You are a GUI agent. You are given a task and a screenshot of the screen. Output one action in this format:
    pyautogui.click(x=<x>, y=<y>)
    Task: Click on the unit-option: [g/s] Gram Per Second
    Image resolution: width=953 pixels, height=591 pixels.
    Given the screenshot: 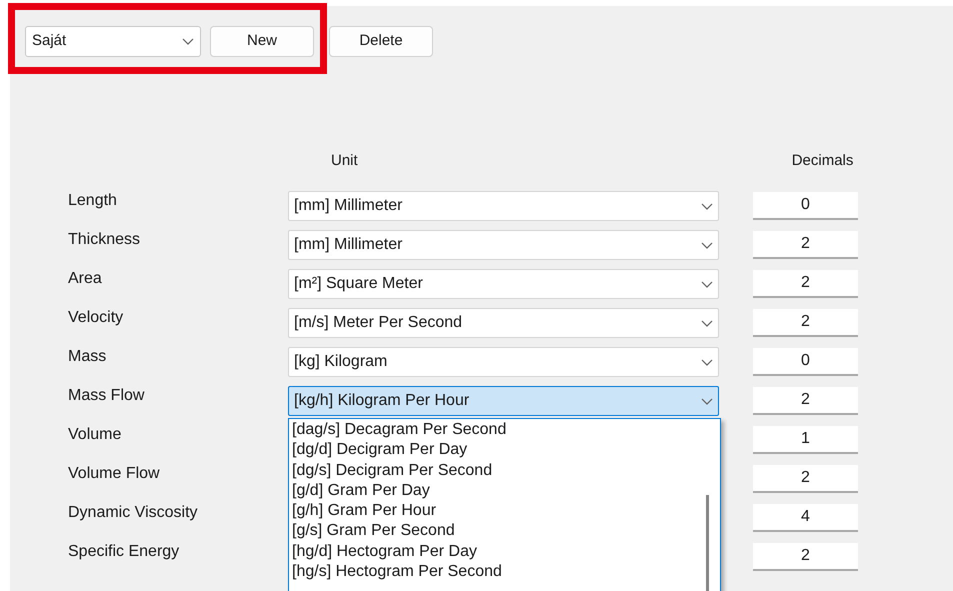 What is the action you would take?
    pyautogui.click(x=504, y=531)
    